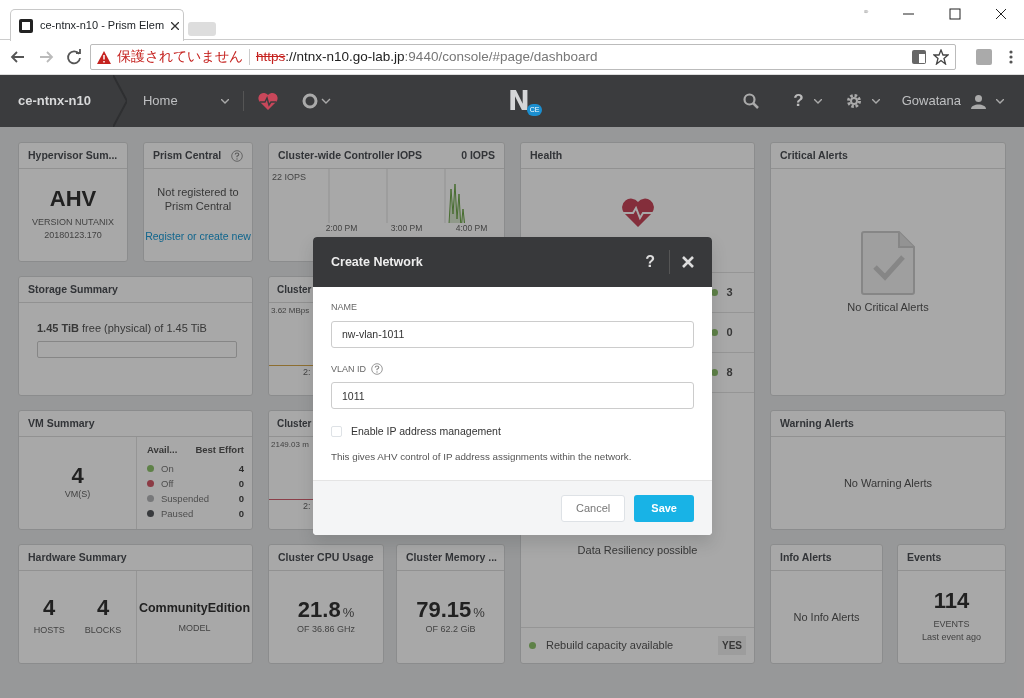 The height and width of the screenshot is (698, 1024). I want to click on status-count: 0, so click(729, 333).